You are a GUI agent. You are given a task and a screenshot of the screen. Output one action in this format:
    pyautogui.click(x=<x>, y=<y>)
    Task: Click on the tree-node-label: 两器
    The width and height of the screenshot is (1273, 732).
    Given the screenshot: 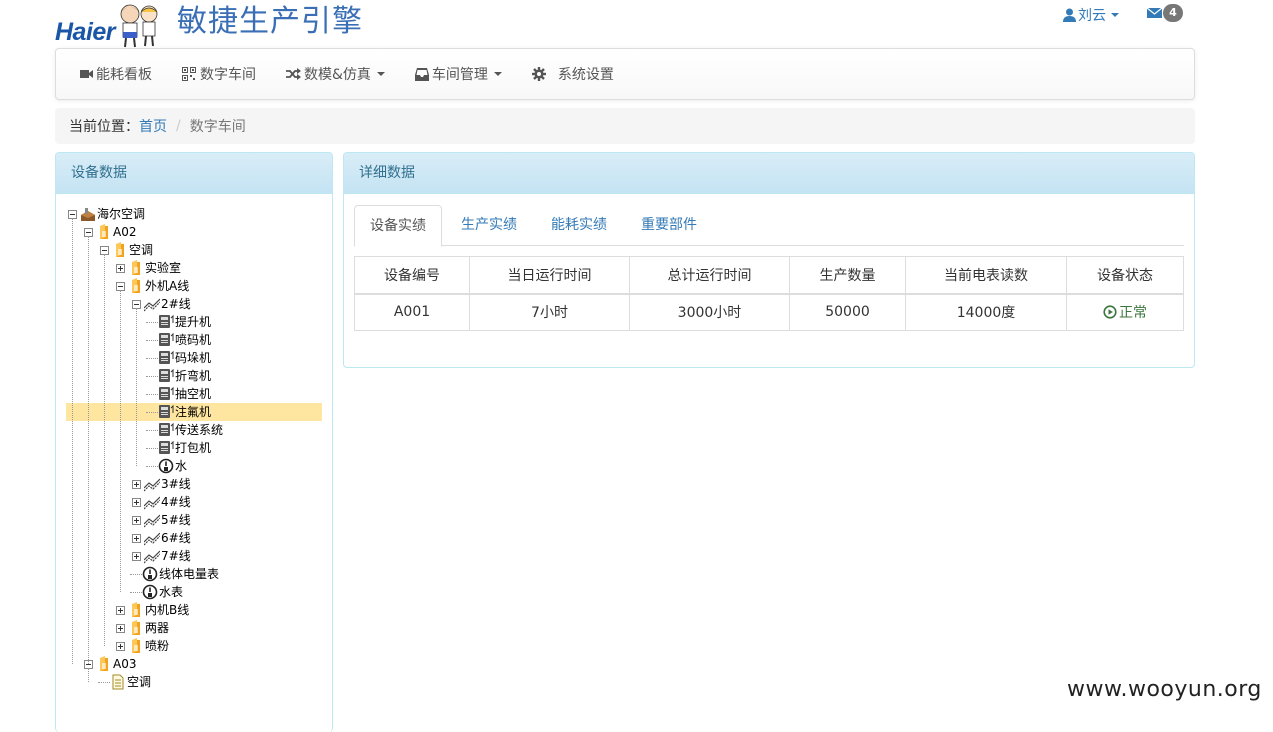 What is the action you would take?
    pyautogui.click(x=157, y=628)
    